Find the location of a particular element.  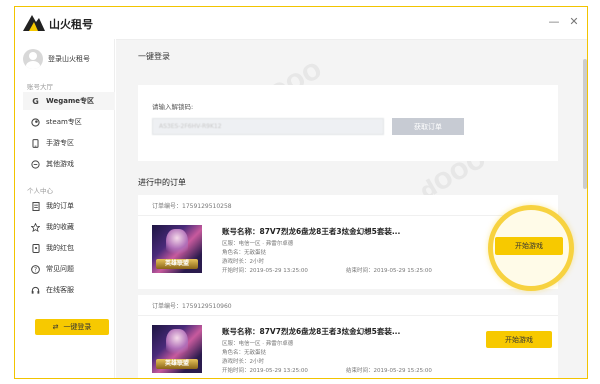

phone-icon is located at coordinates (35, 143).